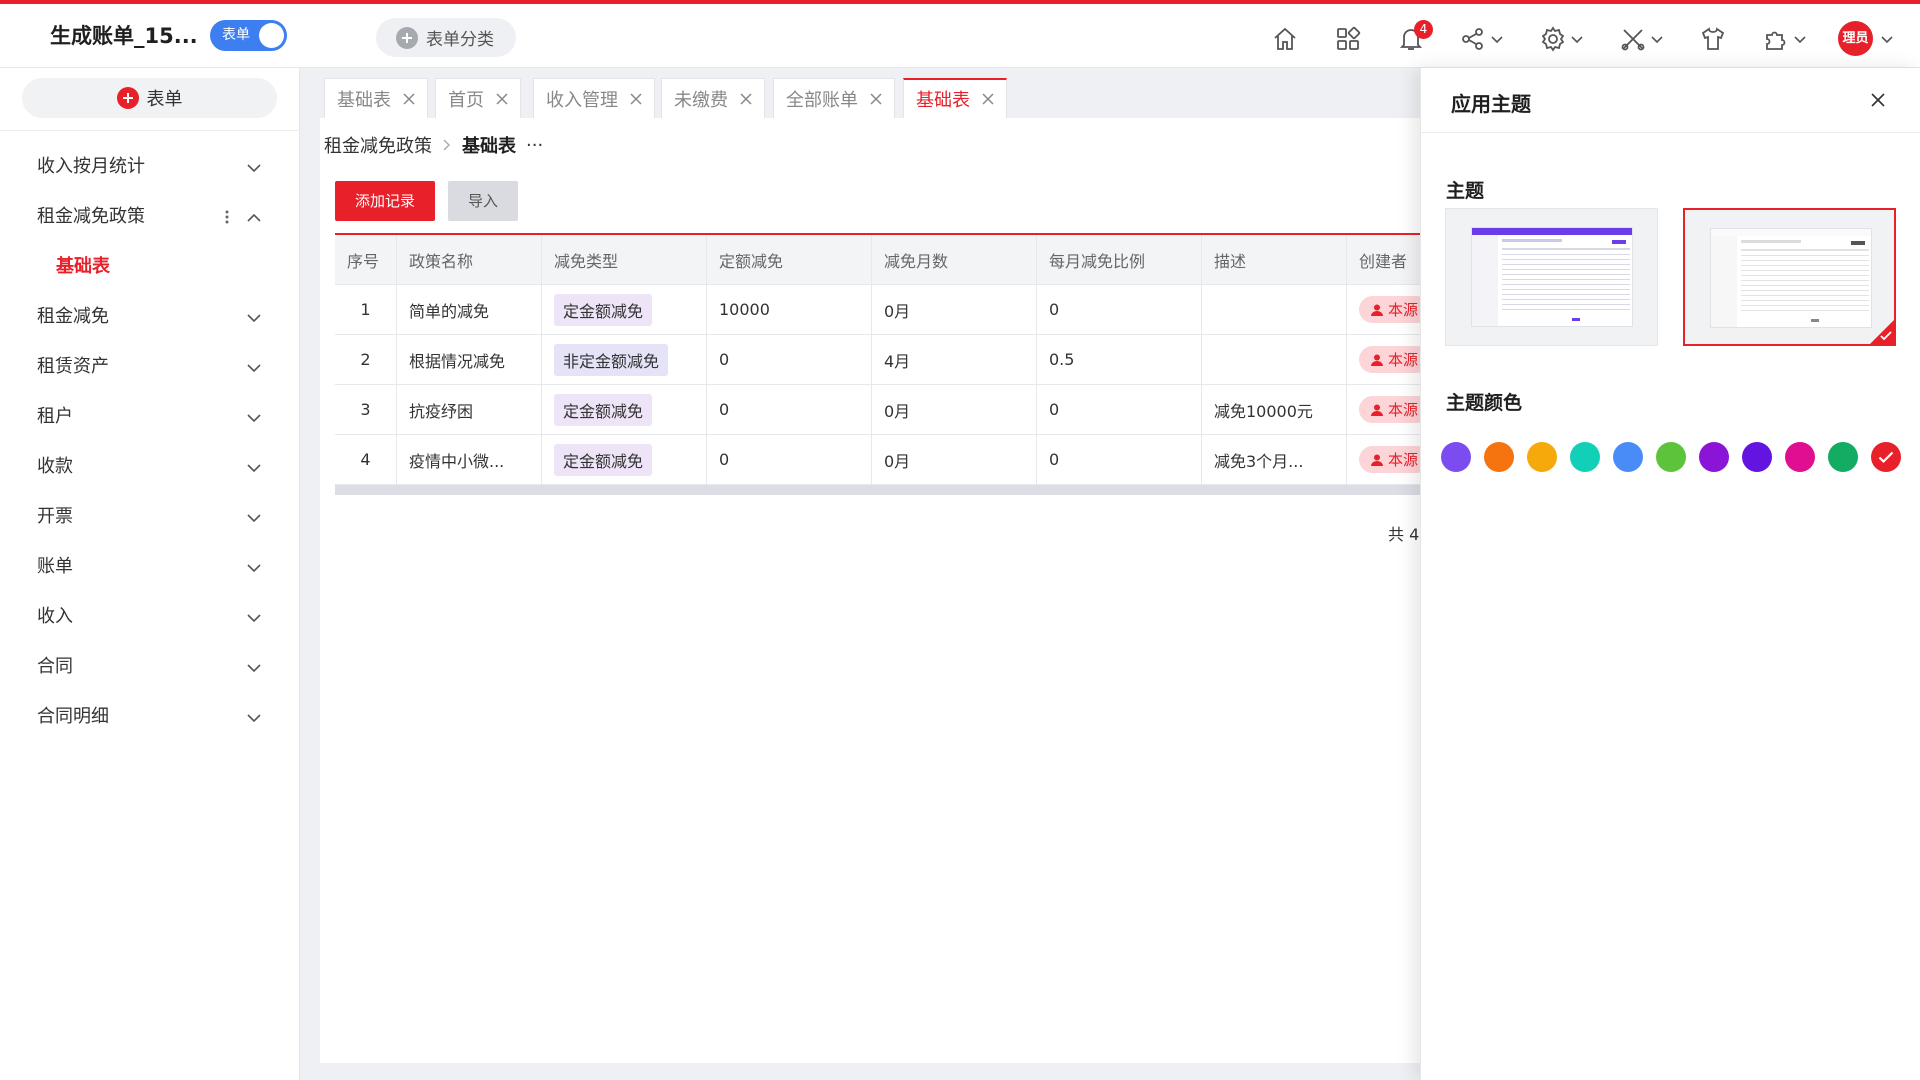 The image size is (1920, 1080). I want to click on cell-description, so click(1274, 359).